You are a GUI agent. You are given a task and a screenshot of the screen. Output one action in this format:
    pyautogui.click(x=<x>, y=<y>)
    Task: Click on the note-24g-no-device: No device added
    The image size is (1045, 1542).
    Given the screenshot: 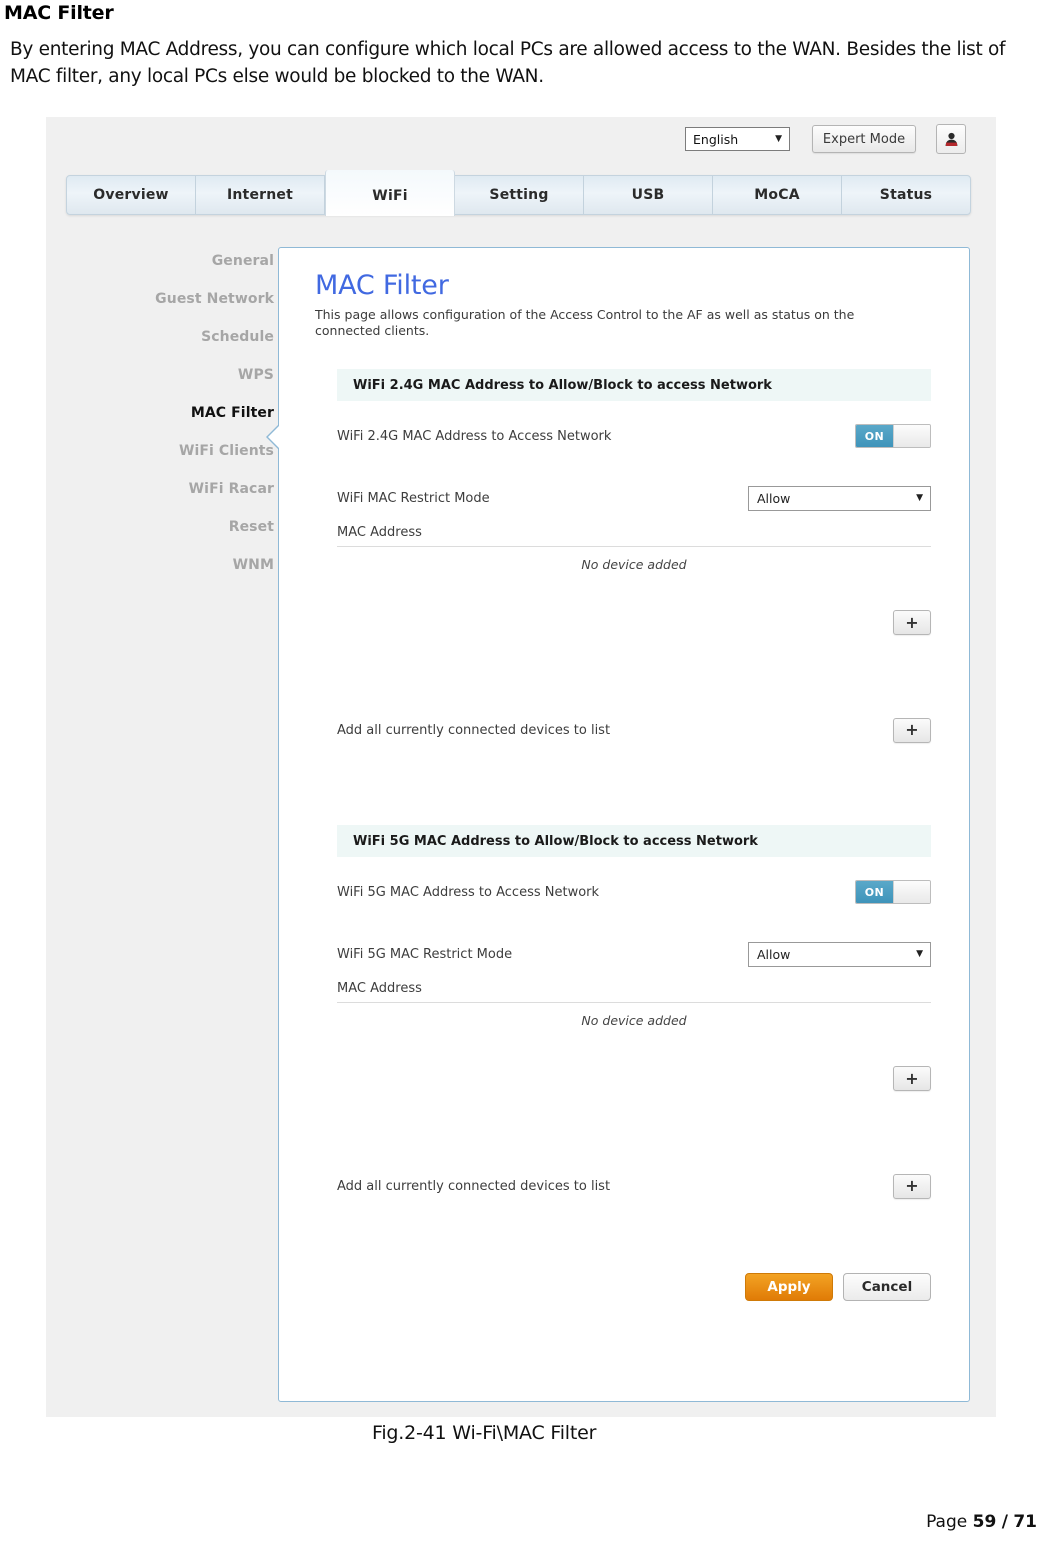 What is the action you would take?
    pyautogui.click(x=634, y=564)
    